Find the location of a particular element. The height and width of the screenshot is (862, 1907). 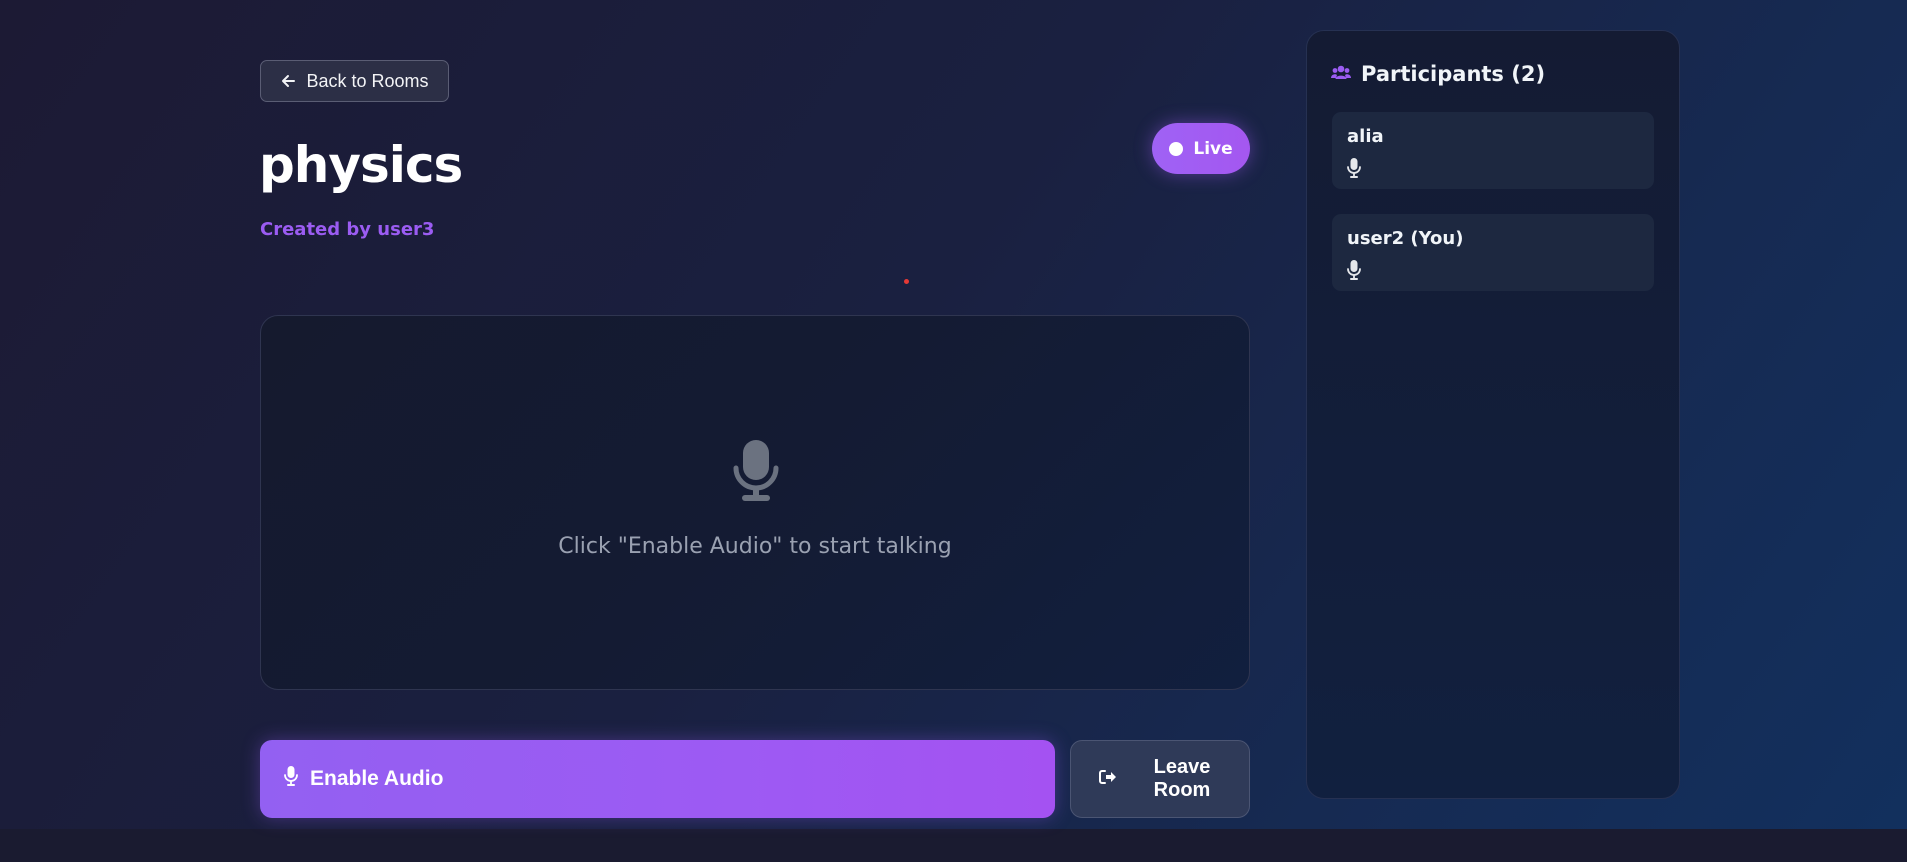

leave-room-button: Leave Room is located at coordinates (1160, 779).